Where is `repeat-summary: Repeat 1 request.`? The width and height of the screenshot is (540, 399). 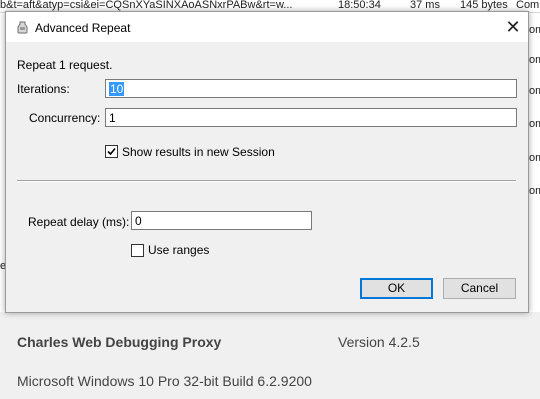
repeat-summary: Repeat 1 request. is located at coordinates (65, 65).